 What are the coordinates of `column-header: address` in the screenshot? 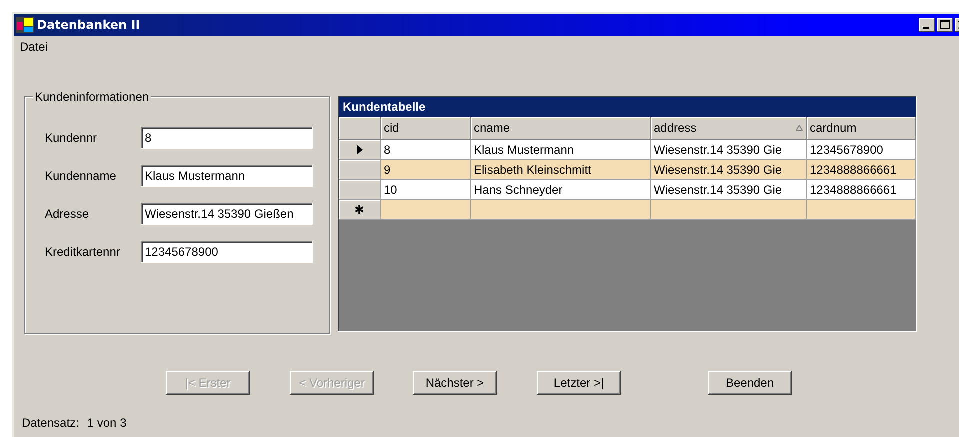 It's located at (729, 128).